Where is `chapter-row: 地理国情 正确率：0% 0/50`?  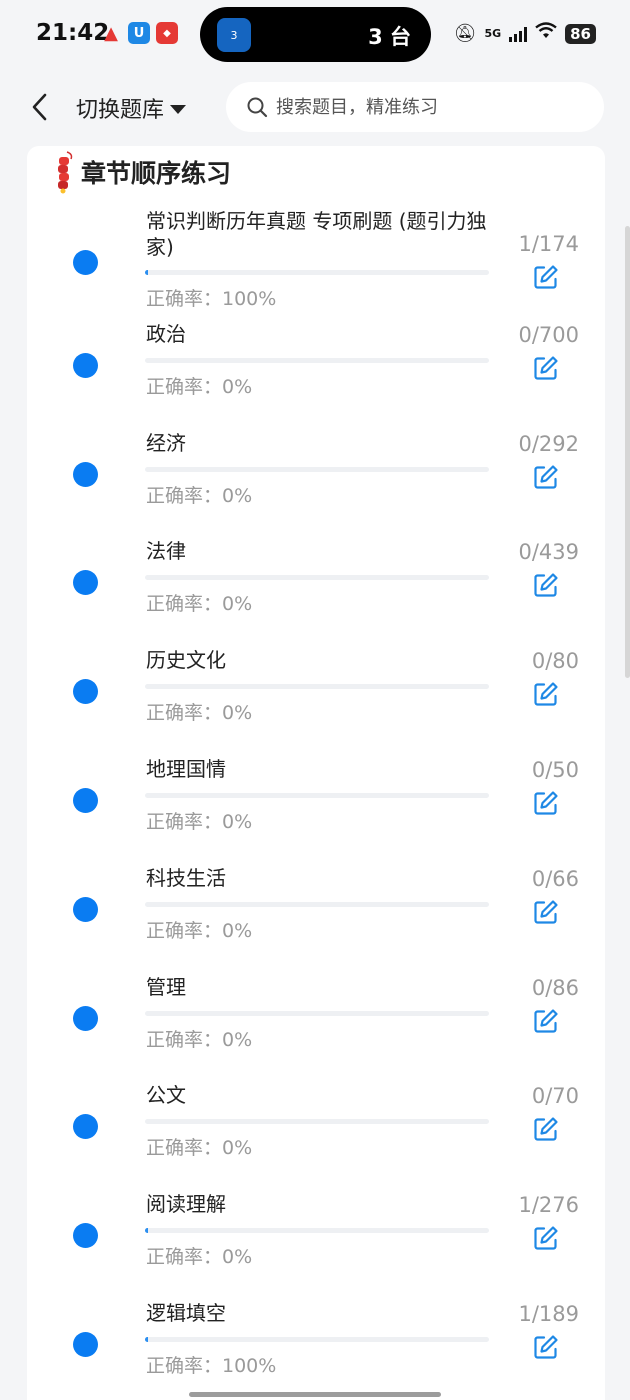
chapter-row: 地理国情 正确率：0% 0/50 is located at coordinates (316, 802).